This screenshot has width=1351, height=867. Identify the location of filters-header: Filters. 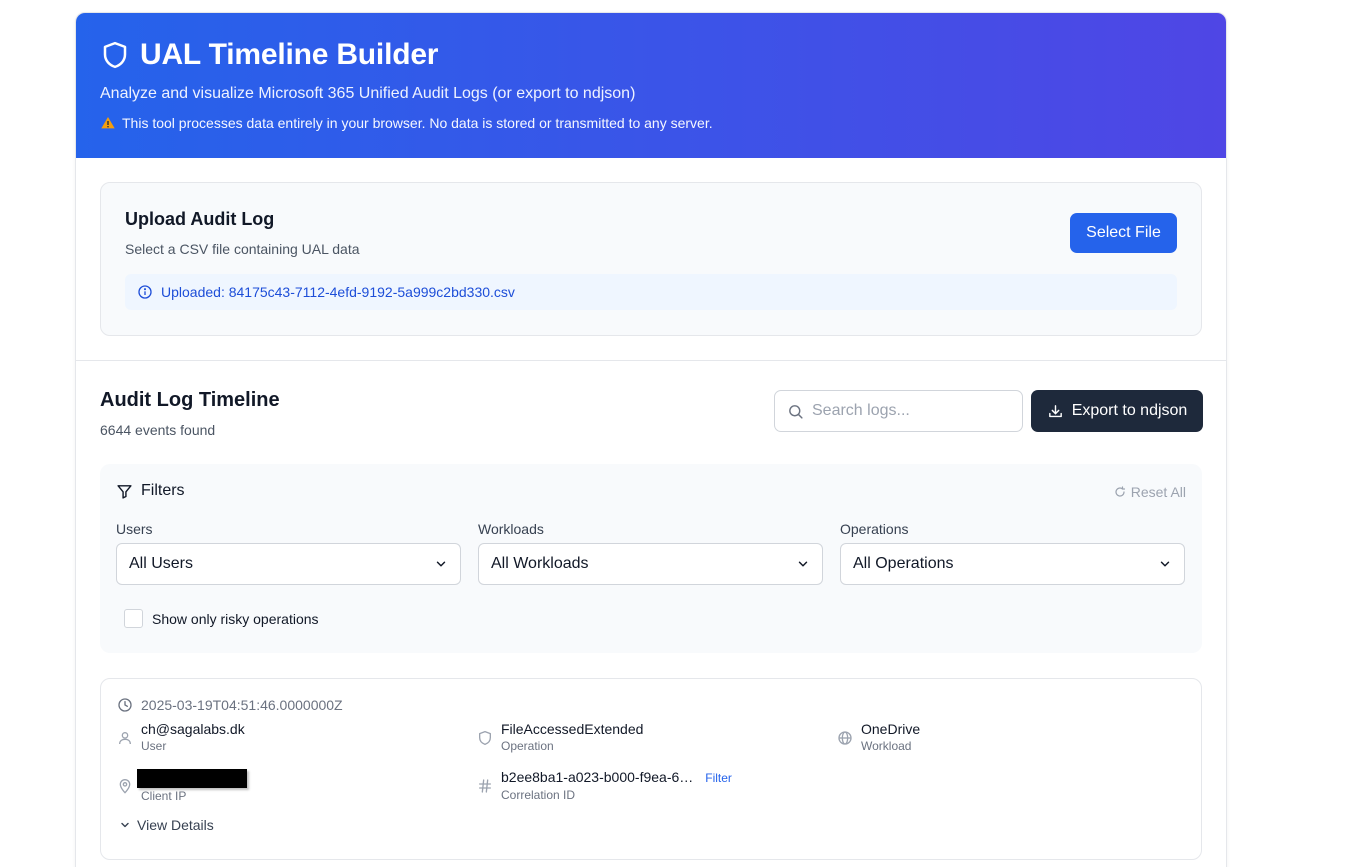
(651, 491).